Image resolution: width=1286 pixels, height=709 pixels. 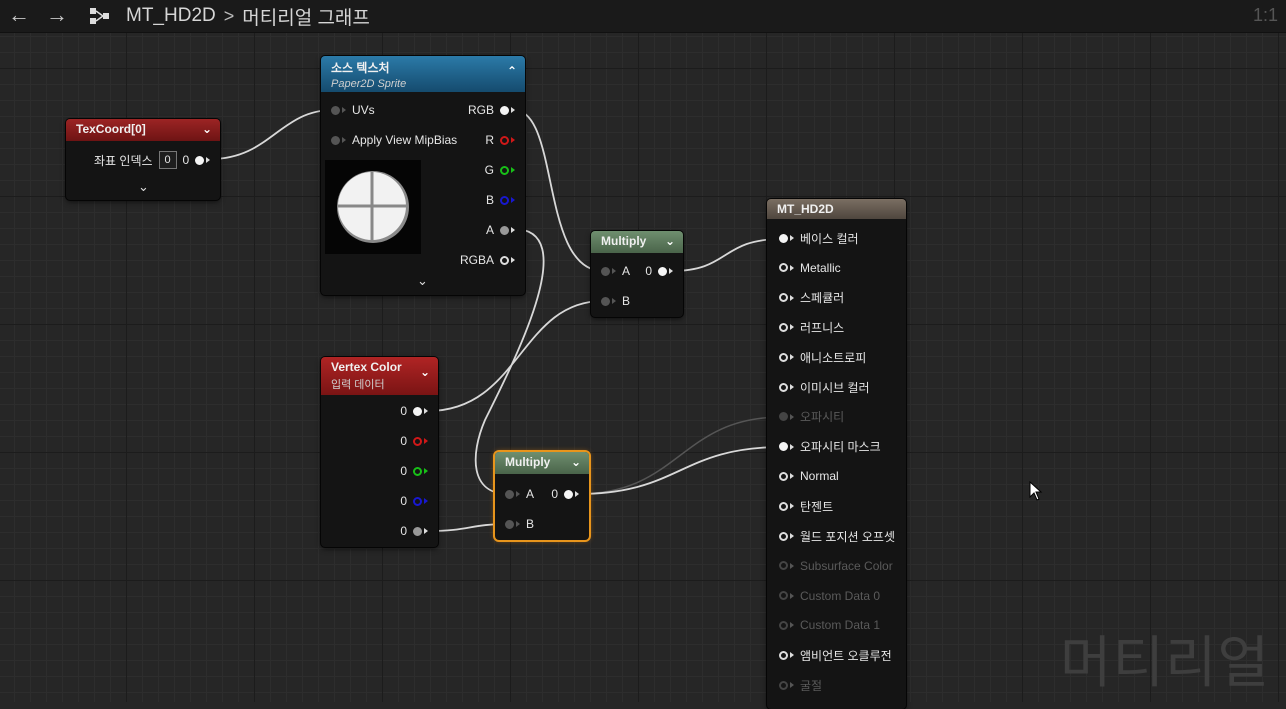 What do you see at coordinates (1036, 491) in the screenshot?
I see `mouse-cursor-icon` at bounding box center [1036, 491].